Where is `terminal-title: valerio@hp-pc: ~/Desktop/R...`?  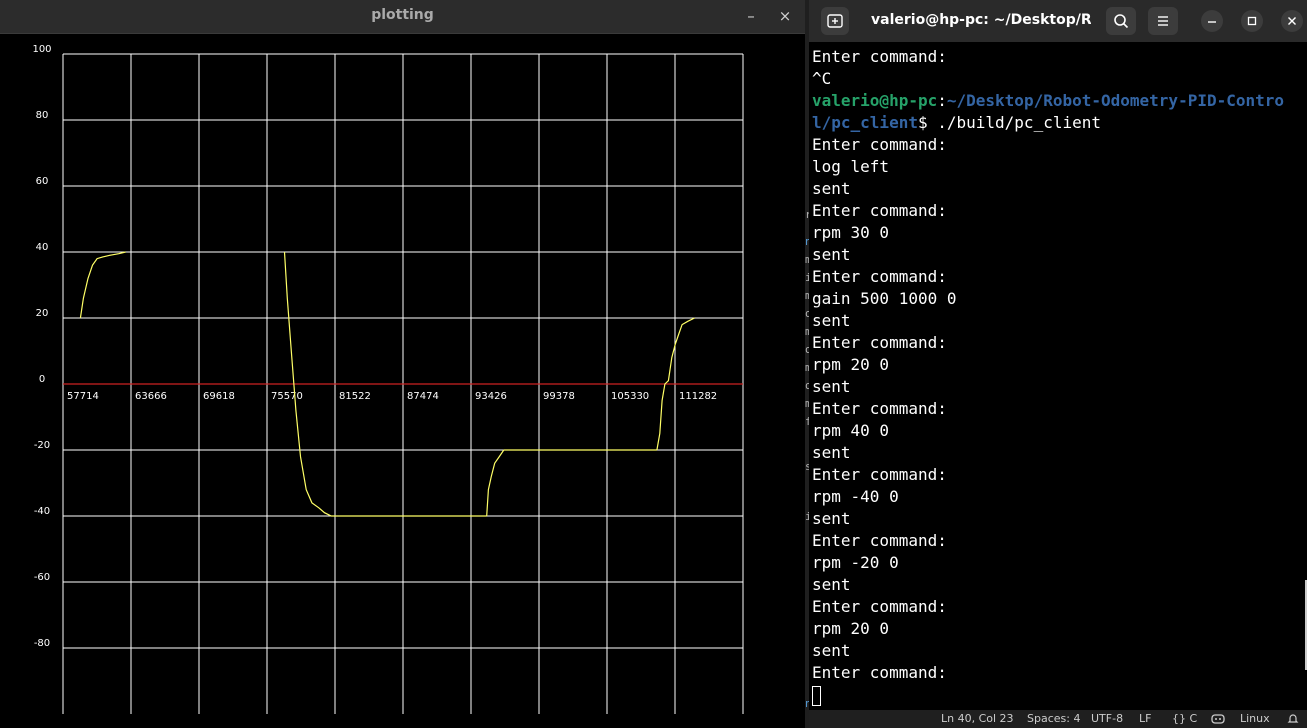
terminal-title: valerio@hp-pc: ~/Desktop/R... is located at coordinates (981, 20).